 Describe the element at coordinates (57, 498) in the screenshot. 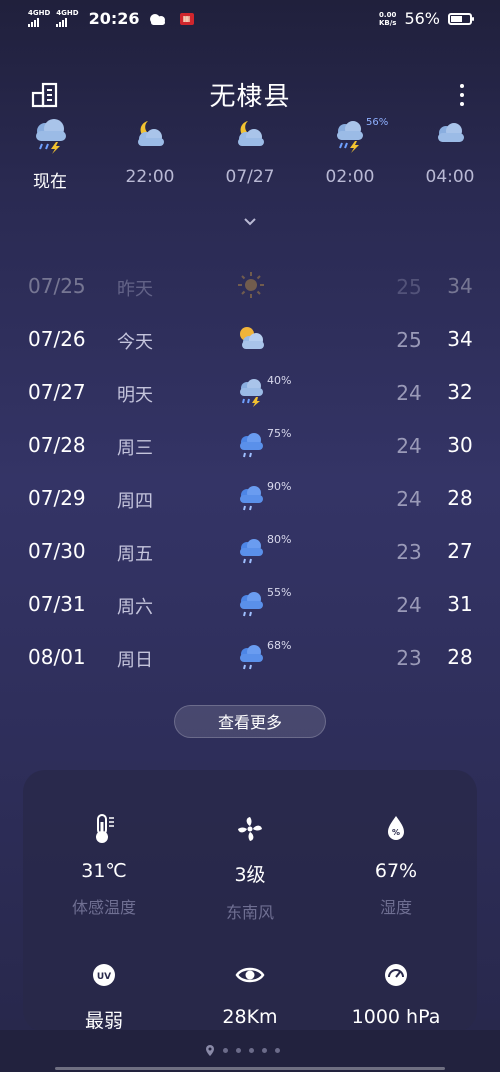

I see `daily-date: 07/29` at that location.